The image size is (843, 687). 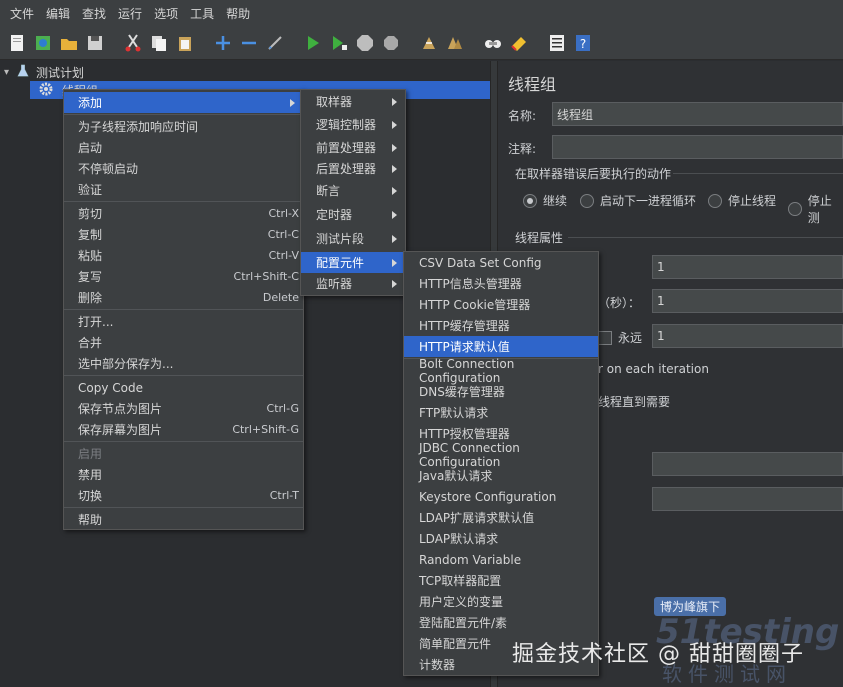 I want to click on shutdown-icon, so click(x=391, y=43).